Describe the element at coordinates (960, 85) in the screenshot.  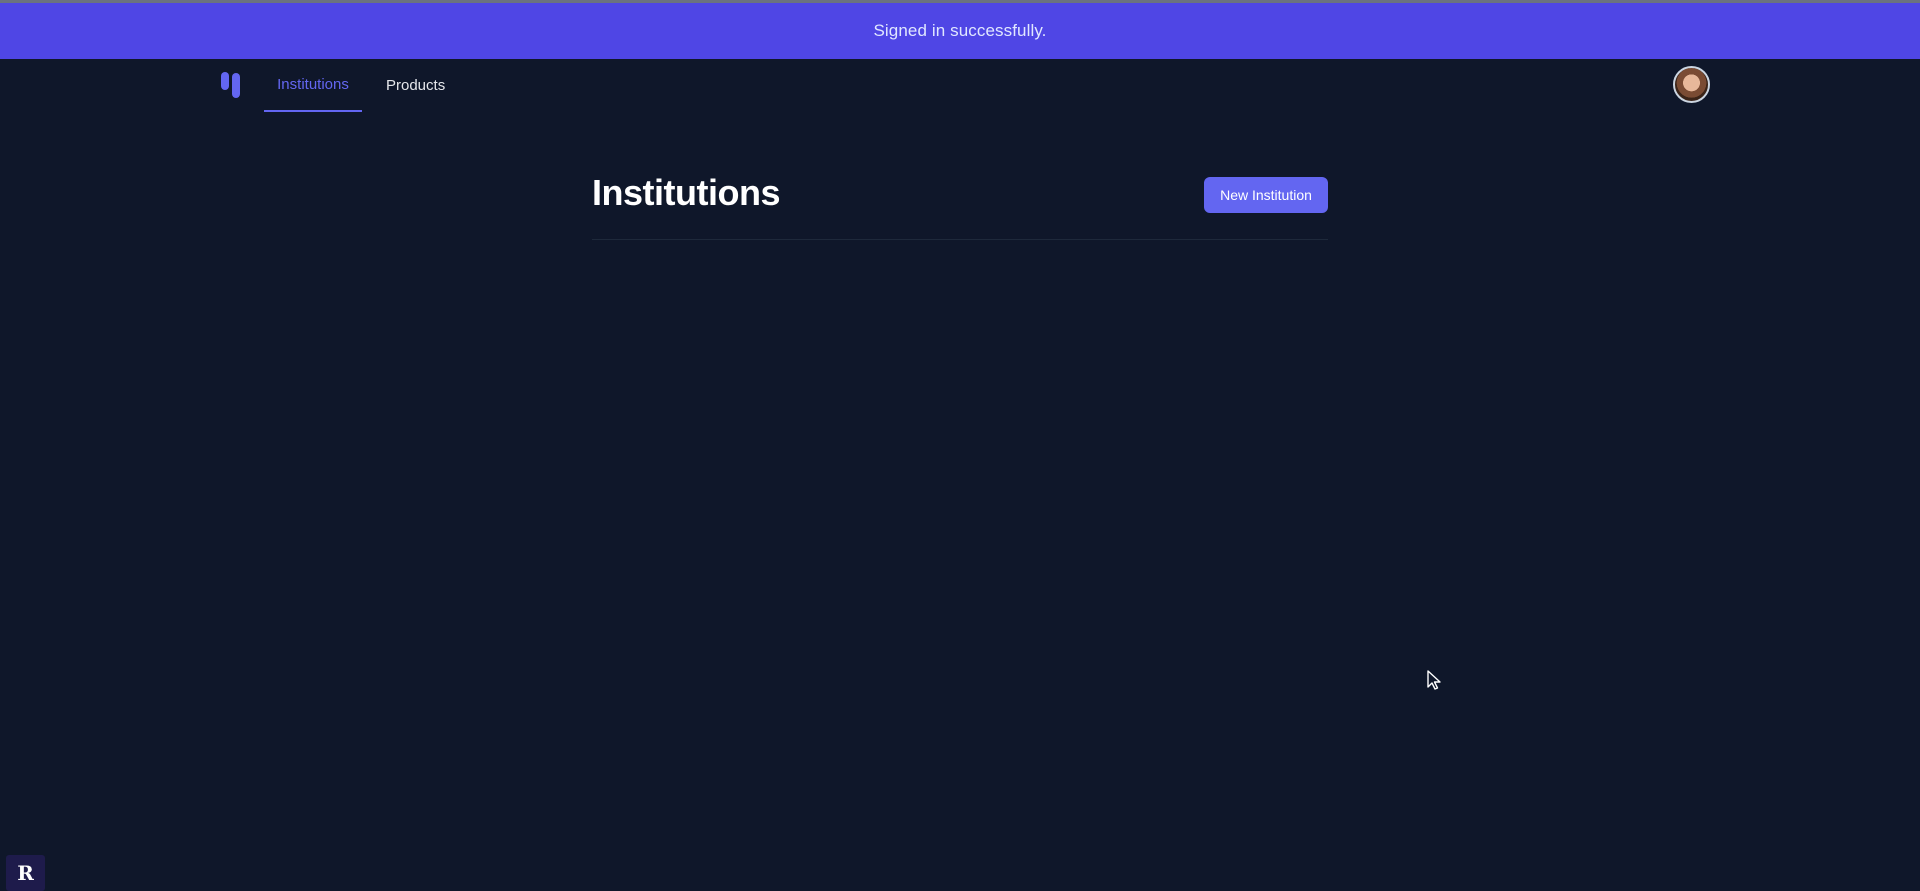
I see `top-navigation: Institutions Products` at that location.